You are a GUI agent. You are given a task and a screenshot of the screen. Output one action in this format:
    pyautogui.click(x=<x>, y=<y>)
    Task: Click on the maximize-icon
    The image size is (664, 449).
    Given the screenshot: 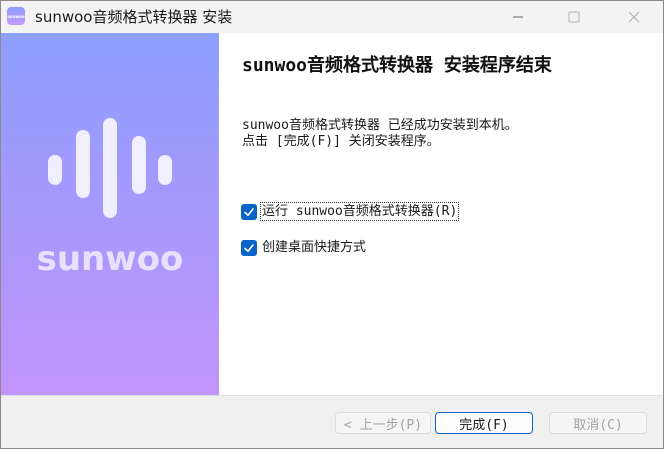 What is the action you would take?
    pyautogui.click(x=574, y=17)
    